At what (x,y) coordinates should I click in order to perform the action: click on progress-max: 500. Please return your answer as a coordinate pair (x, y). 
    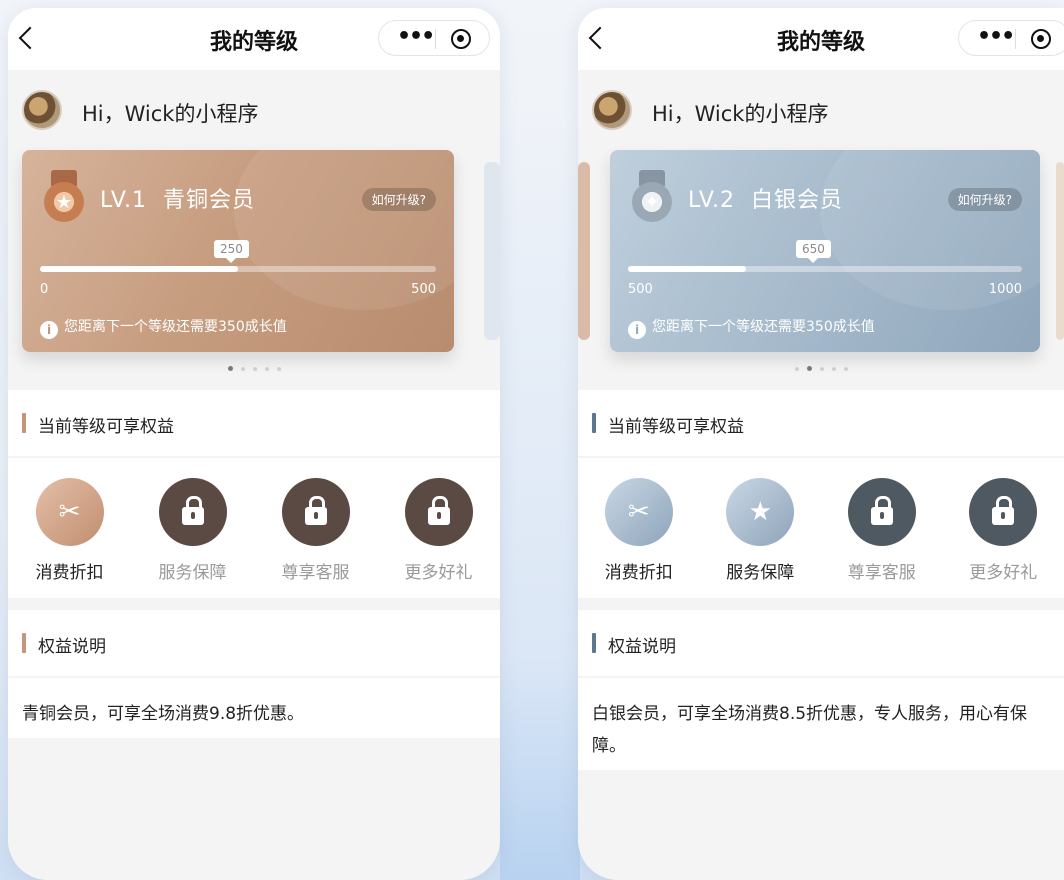
    Looking at the image, I should click on (423, 289).